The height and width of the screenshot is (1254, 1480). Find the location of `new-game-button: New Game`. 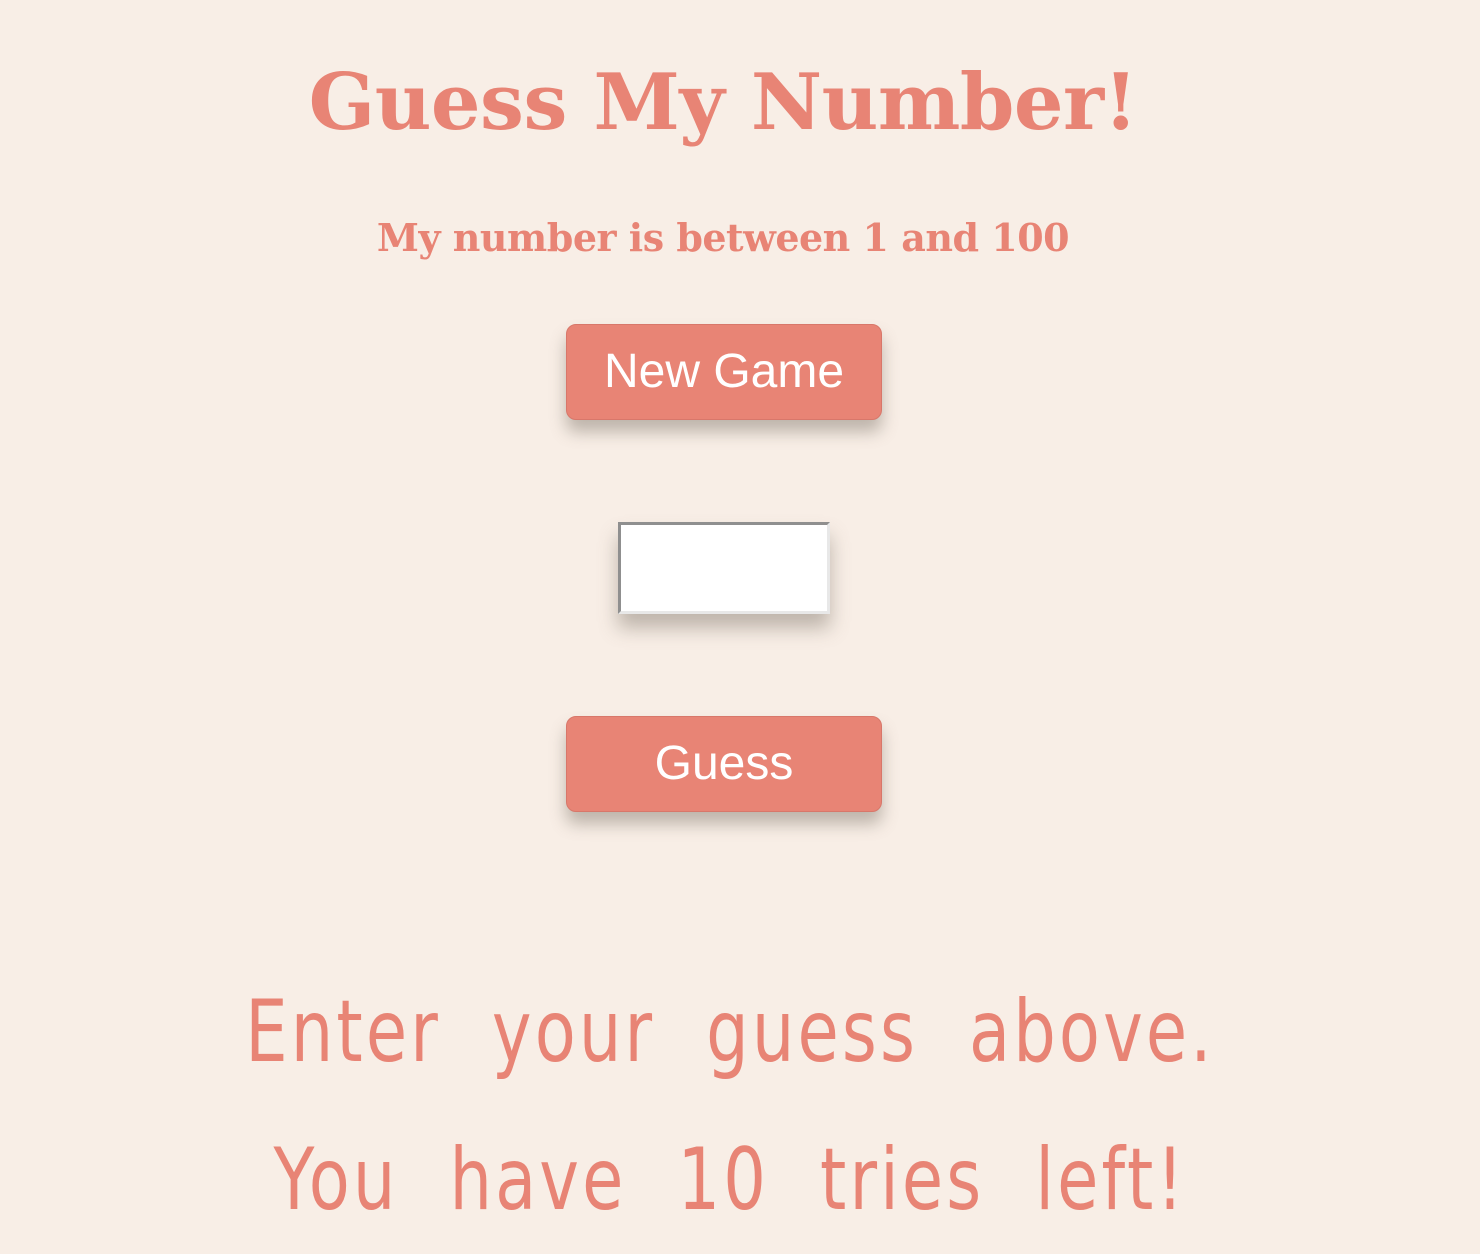

new-game-button: New Game is located at coordinates (724, 372).